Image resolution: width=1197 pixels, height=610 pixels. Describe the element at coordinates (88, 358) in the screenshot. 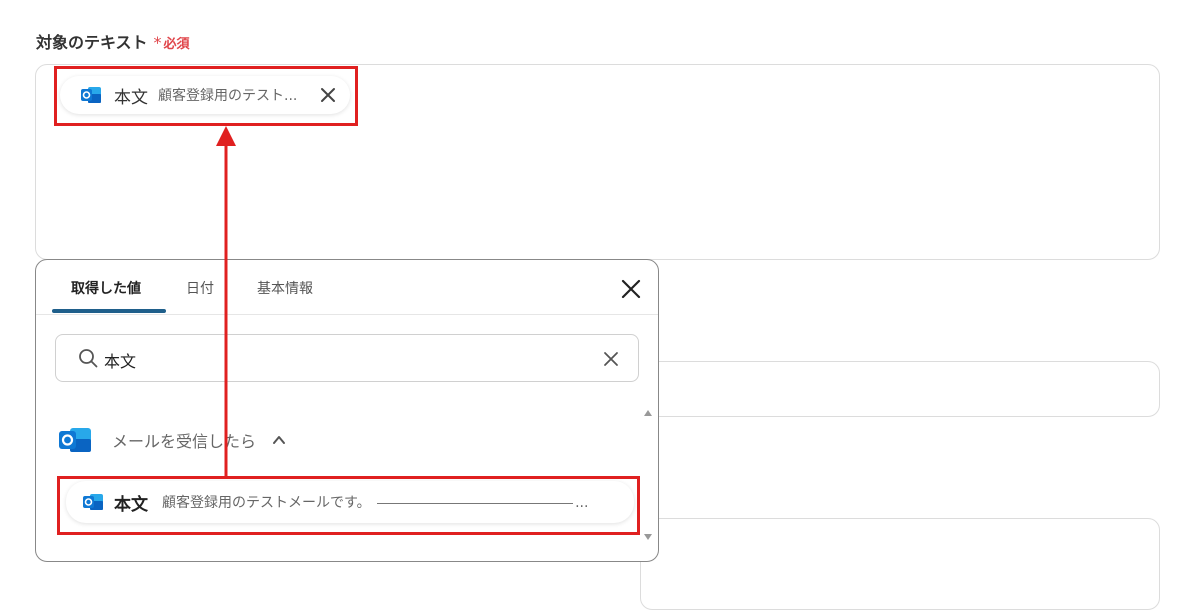

I see `search-icon` at that location.